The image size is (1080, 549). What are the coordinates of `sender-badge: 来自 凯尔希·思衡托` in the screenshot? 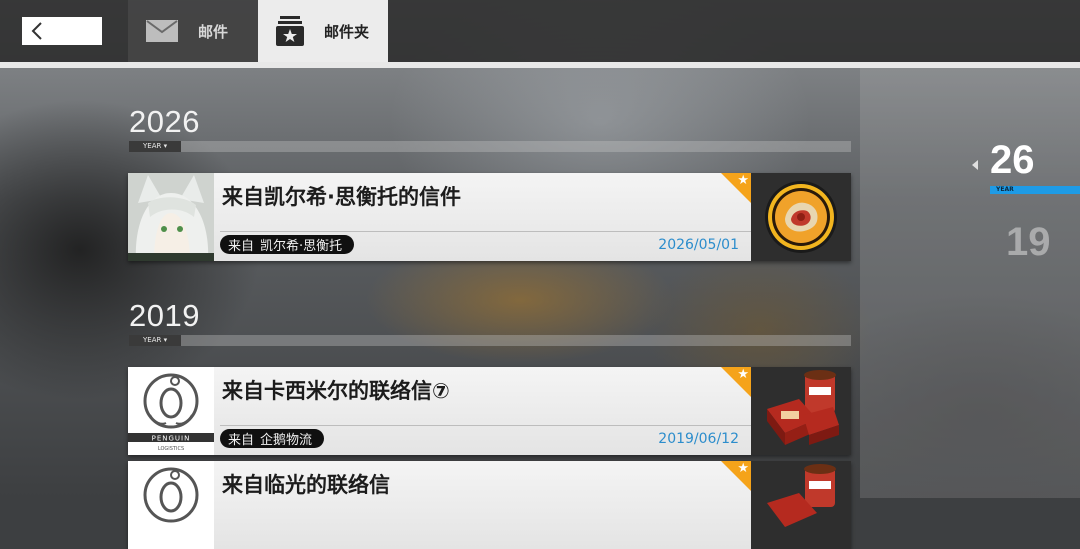 It's located at (287, 244).